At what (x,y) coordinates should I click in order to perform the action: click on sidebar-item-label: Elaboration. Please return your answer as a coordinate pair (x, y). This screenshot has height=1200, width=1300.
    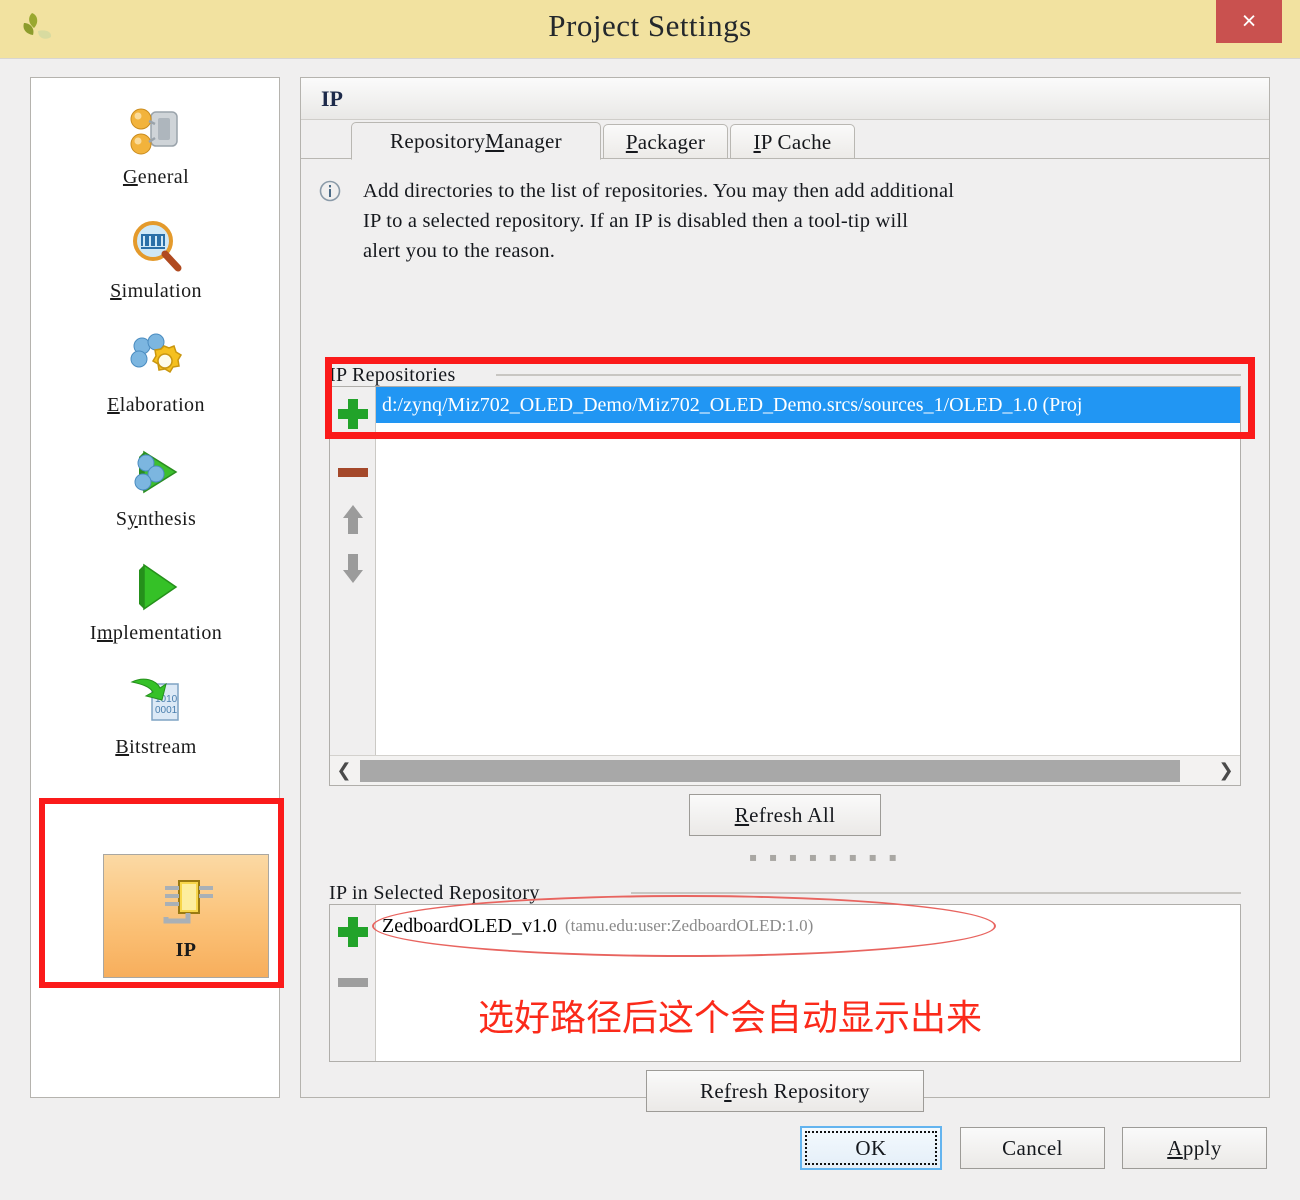
    Looking at the image, I should click on (156, 405).